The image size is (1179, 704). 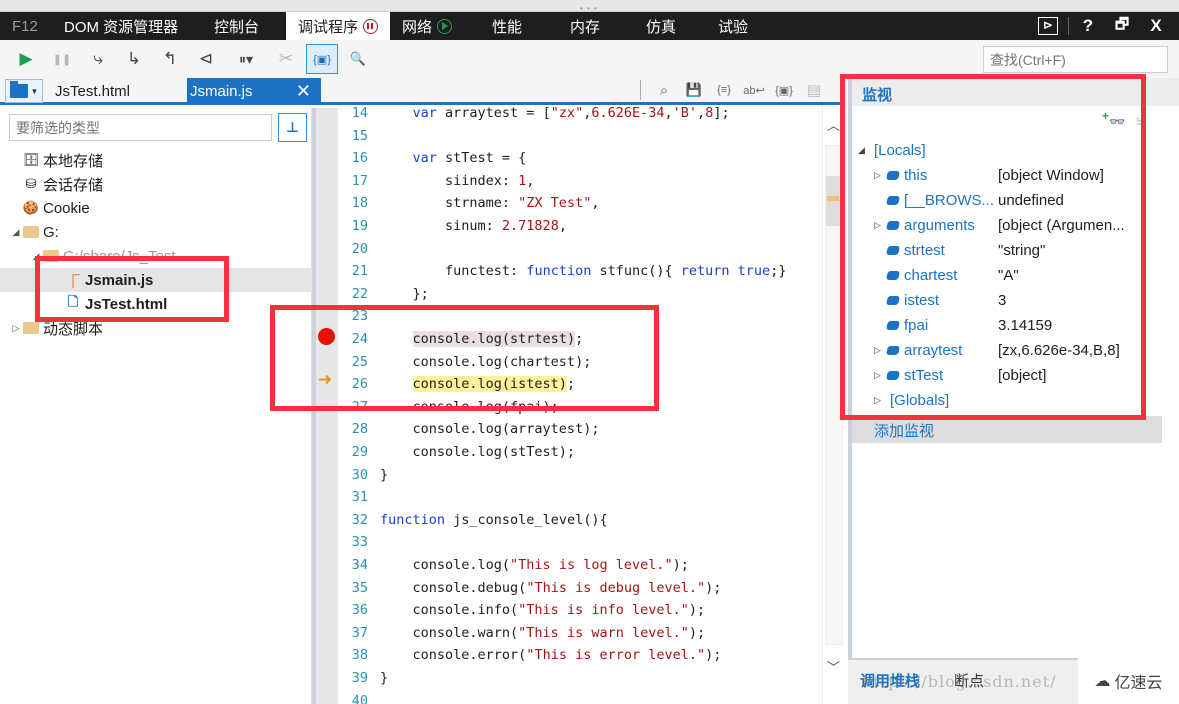 What do you see at coordinates (579, 136) in the screenshot?
I see `code-line: 15` at bounding box center [579, 136].